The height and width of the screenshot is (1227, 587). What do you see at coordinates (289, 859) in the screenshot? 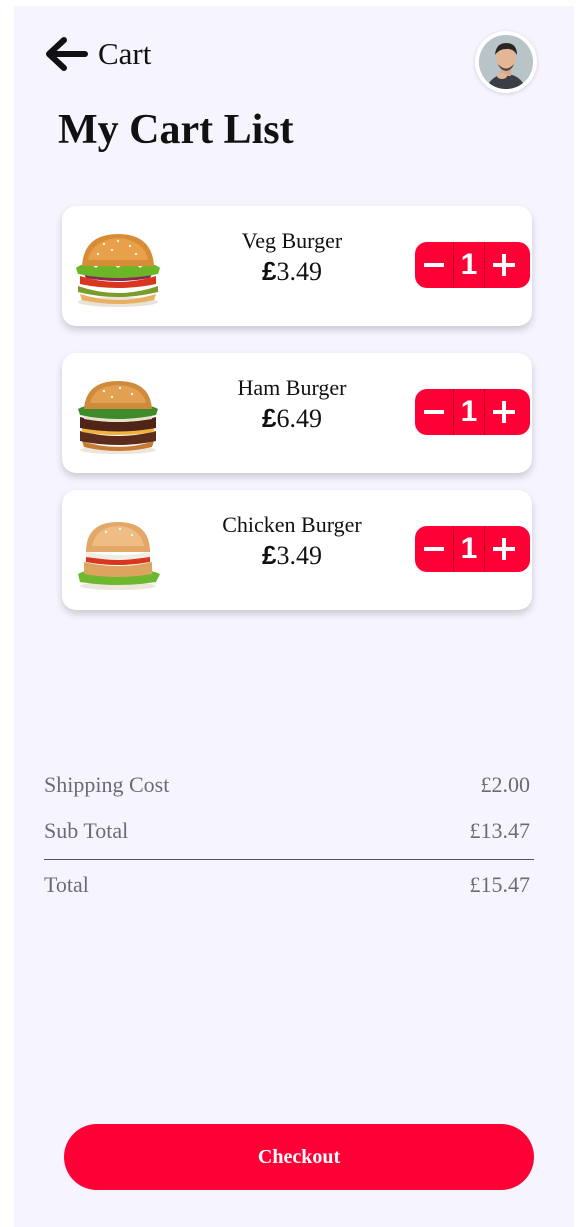
I see `summary-divider` at bounding box center [289, 859].